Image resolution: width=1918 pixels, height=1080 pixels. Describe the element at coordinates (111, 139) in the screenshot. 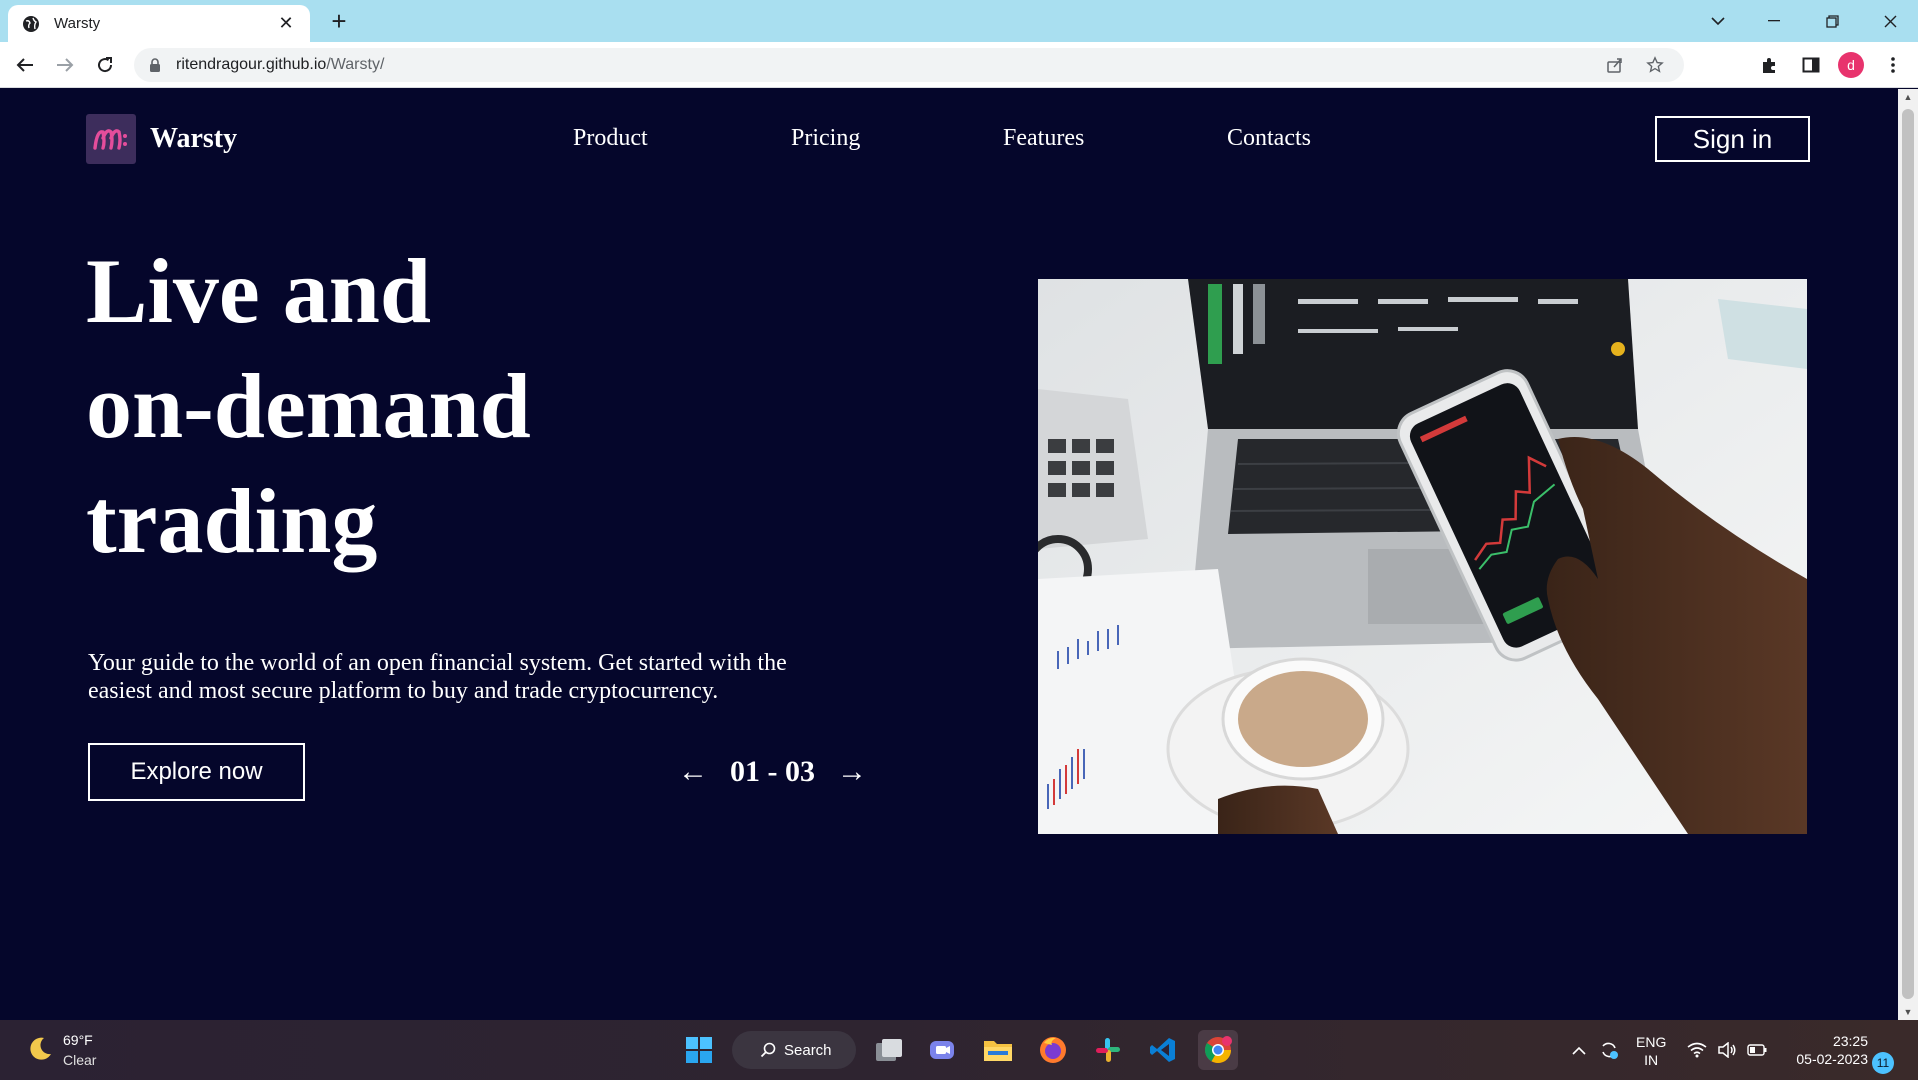

I see `brand-logo` at that location.